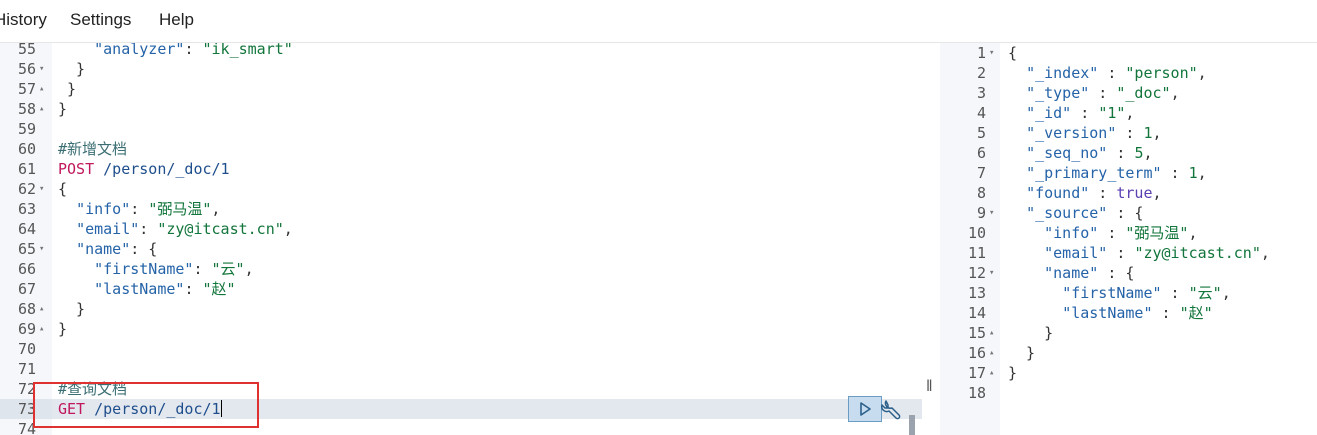 This screenshot has width=1317, height=435. I want to click on pane-divider, so click(931, 239).